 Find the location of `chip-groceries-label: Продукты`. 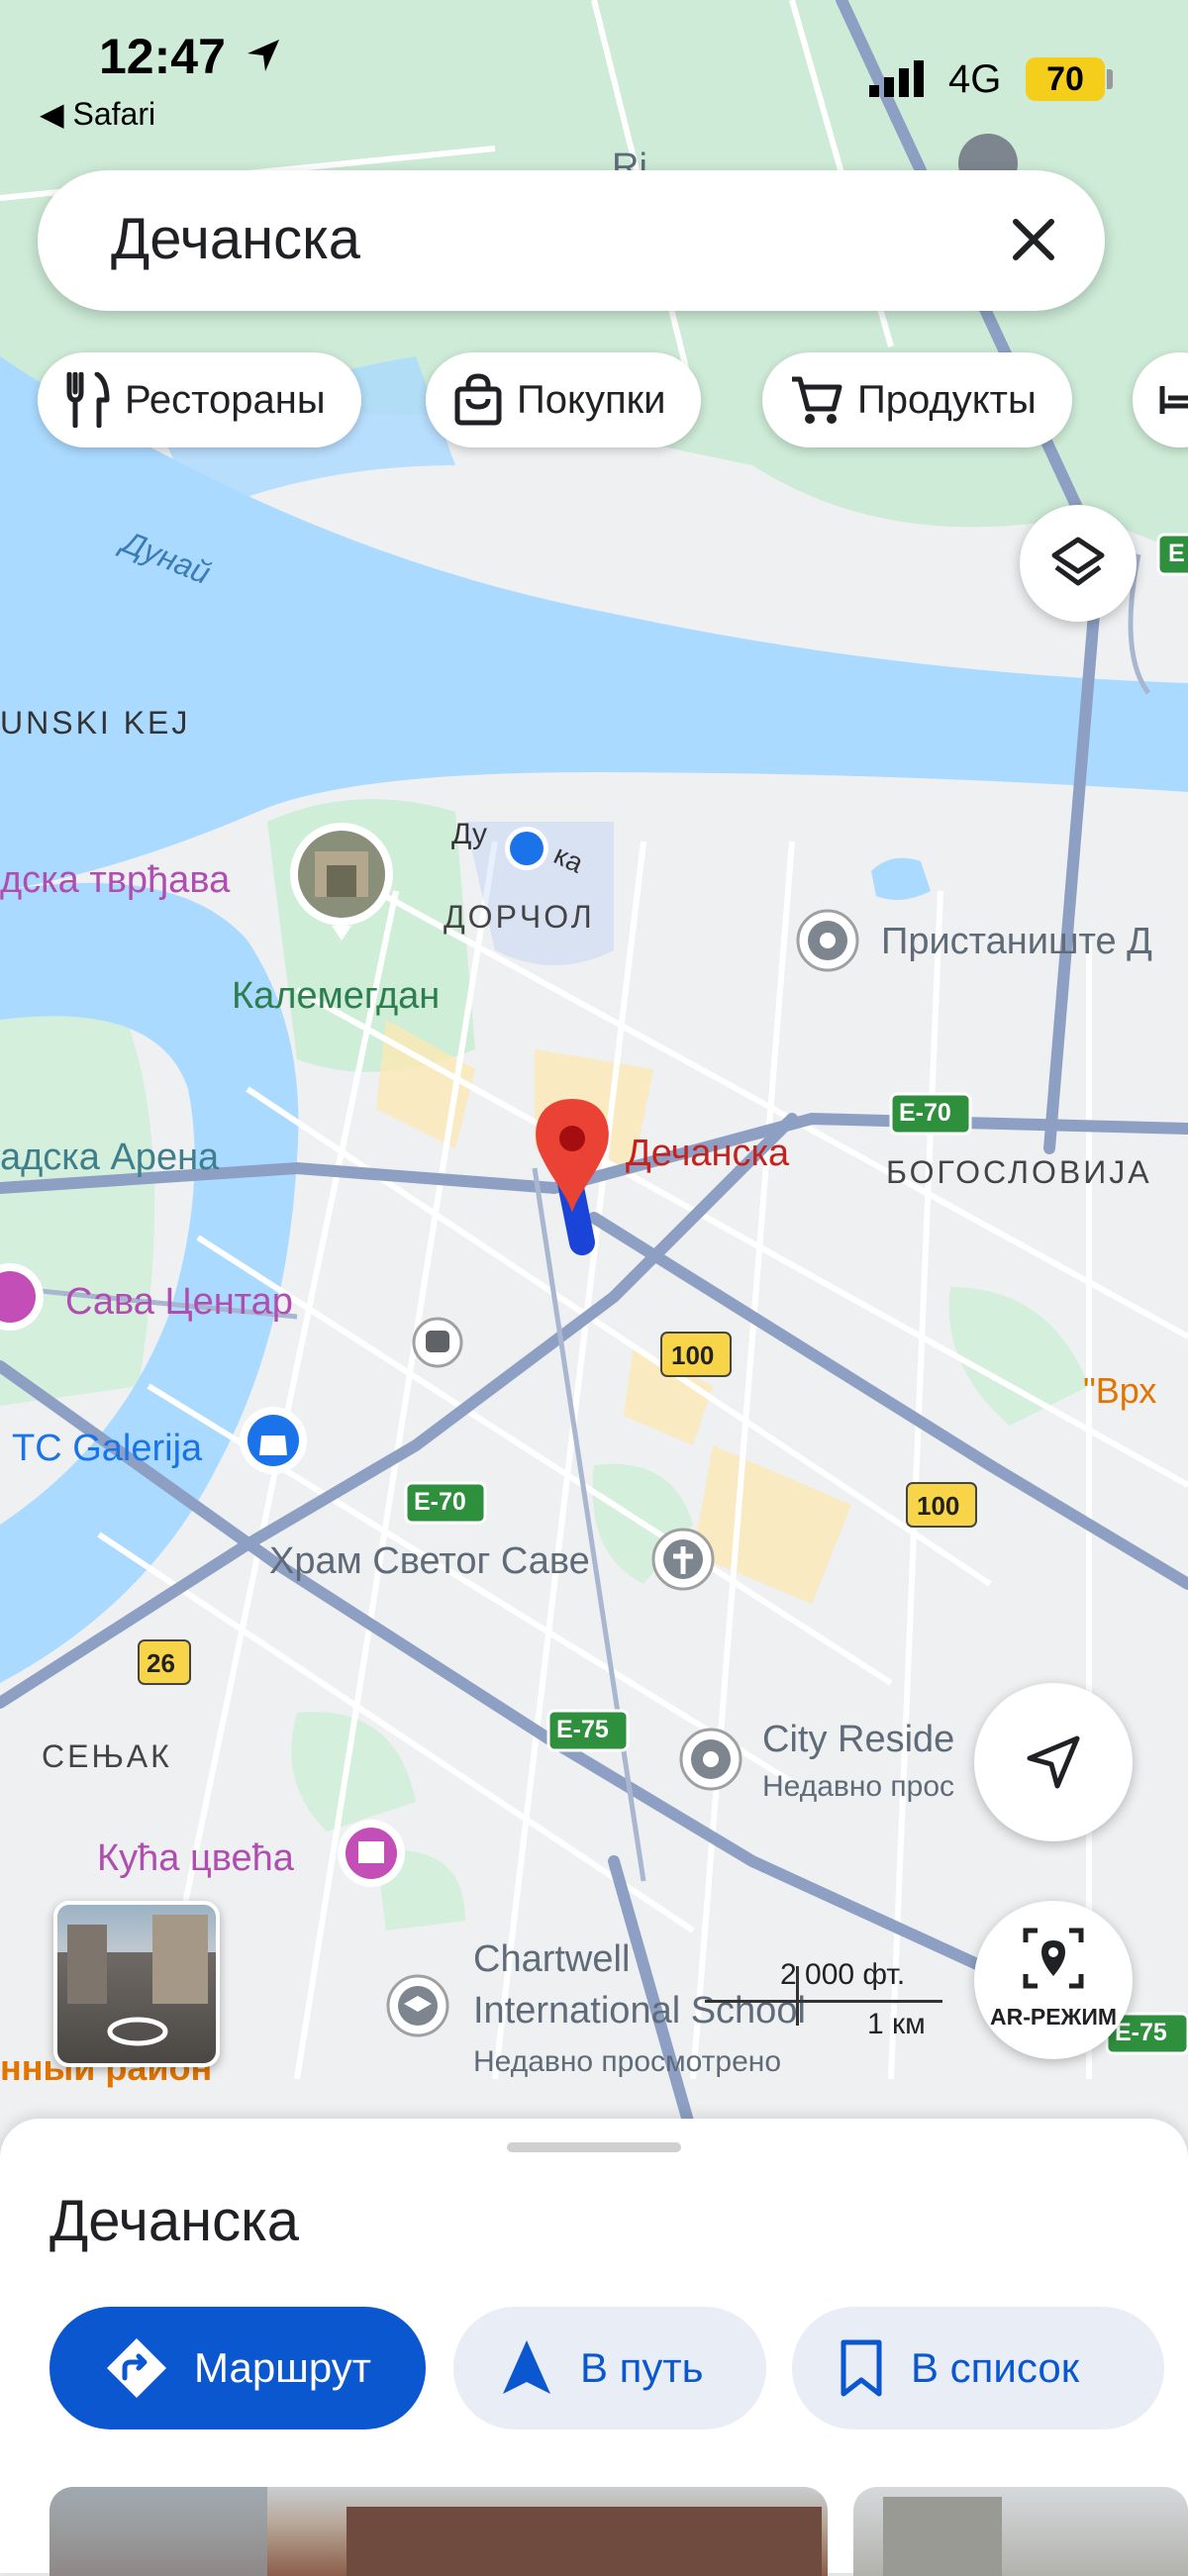

chip-groceries-label: Продукты is located at coordinates (947, 399).